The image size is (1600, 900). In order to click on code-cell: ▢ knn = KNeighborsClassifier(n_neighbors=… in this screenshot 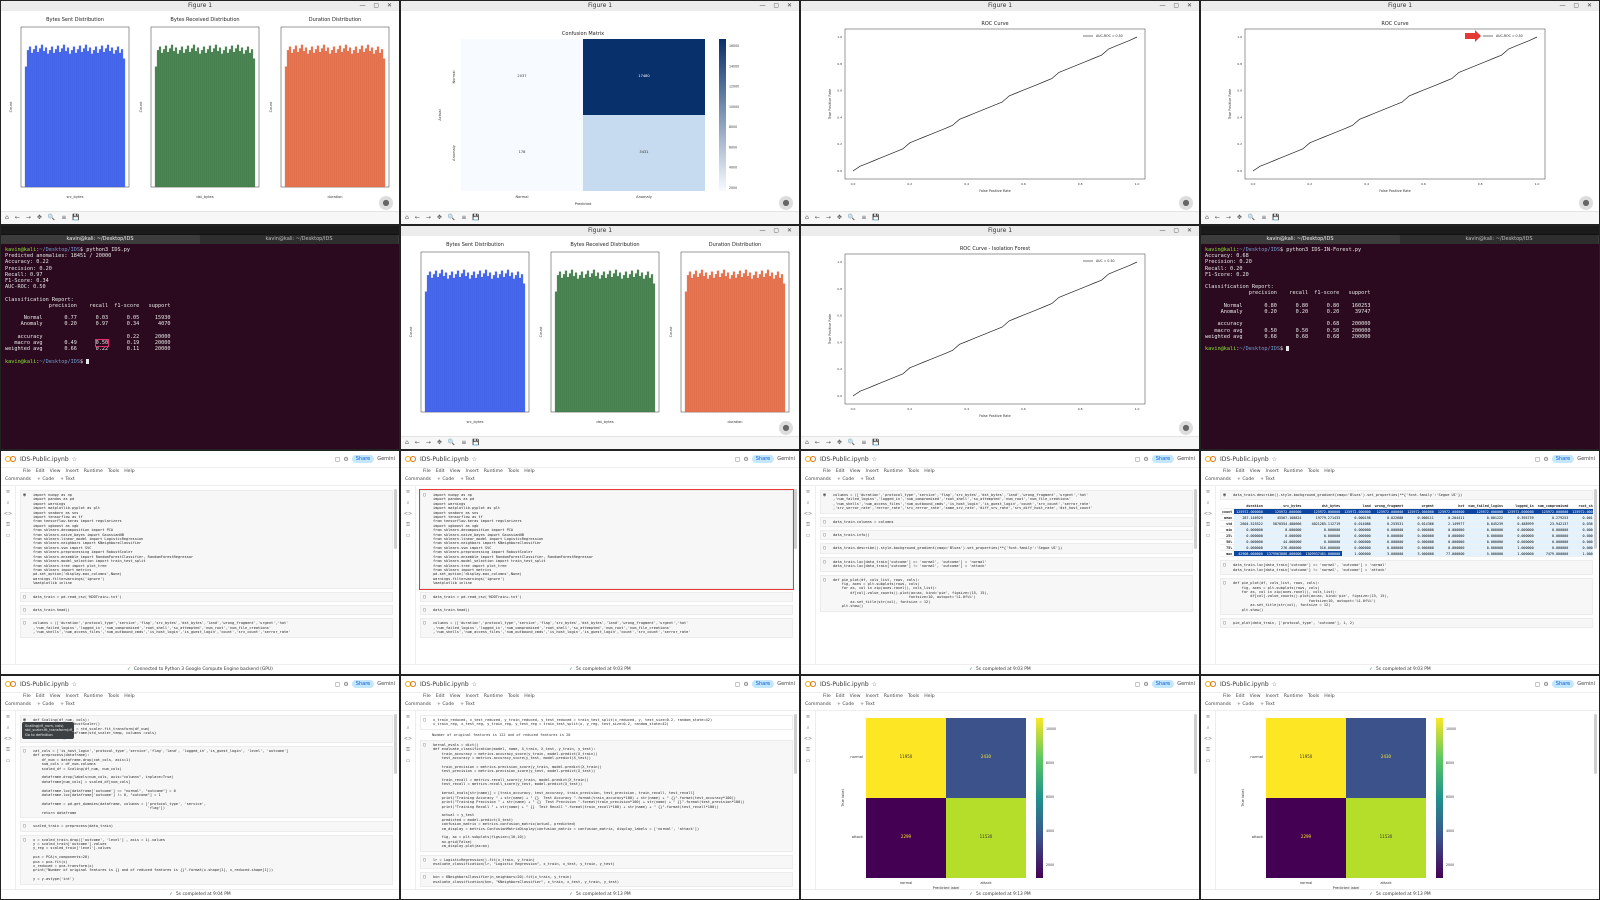, I will do `click(606, 880)`.